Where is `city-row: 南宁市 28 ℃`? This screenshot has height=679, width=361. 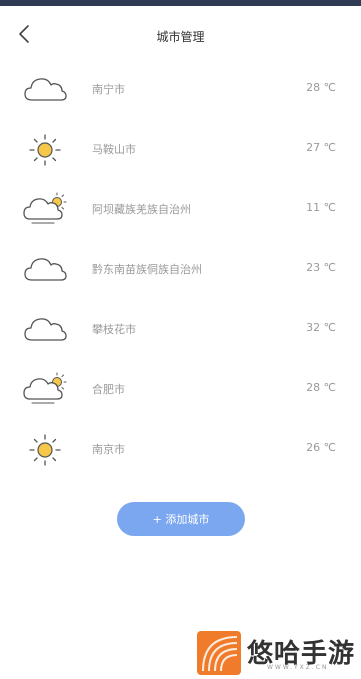
city-row: 南宁市 28 ℃ is located at coordinates (180, 90).